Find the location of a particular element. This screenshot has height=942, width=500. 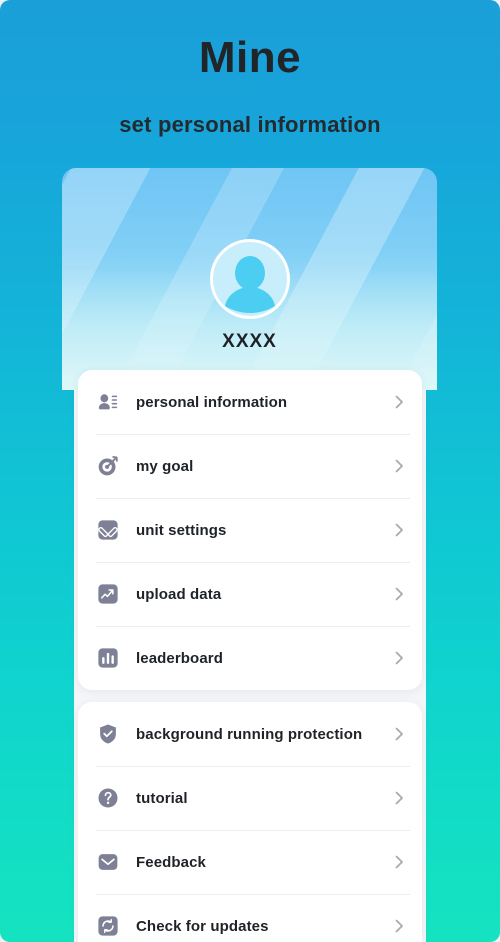

page-subtitle: set personal information is located at coordinates (250, 124).